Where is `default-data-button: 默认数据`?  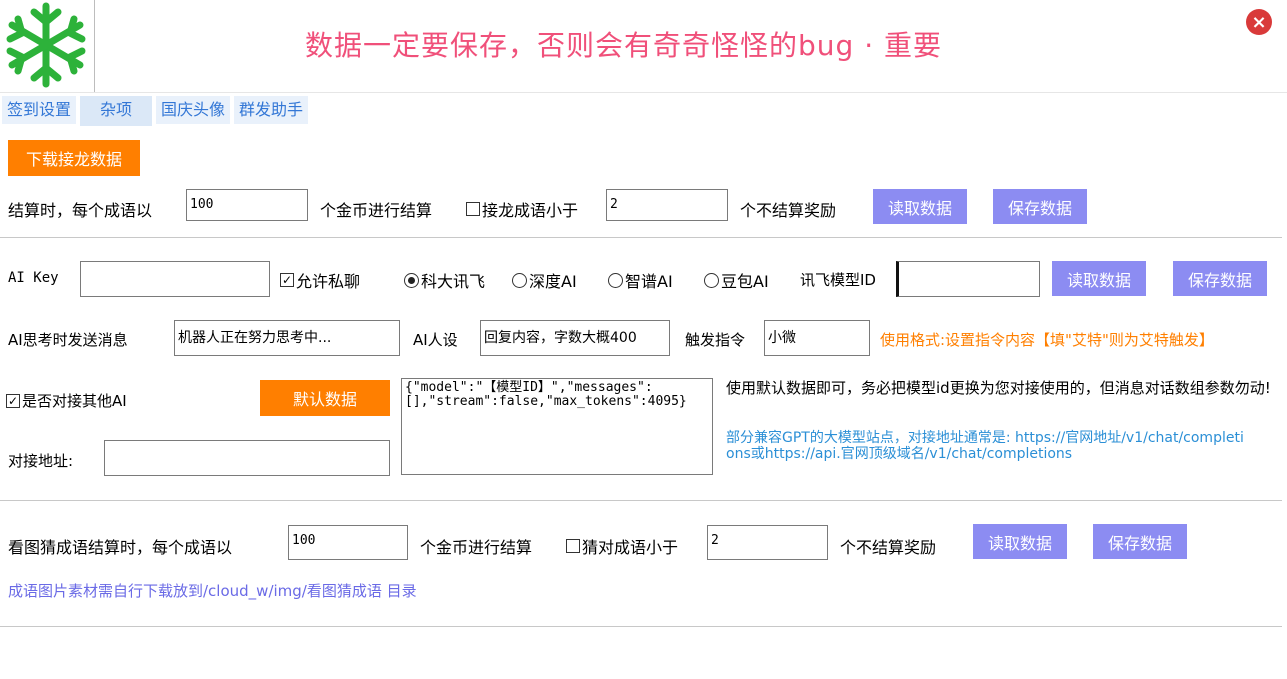
default-data-button: 默认数据 is located at coordinates (325, 398).